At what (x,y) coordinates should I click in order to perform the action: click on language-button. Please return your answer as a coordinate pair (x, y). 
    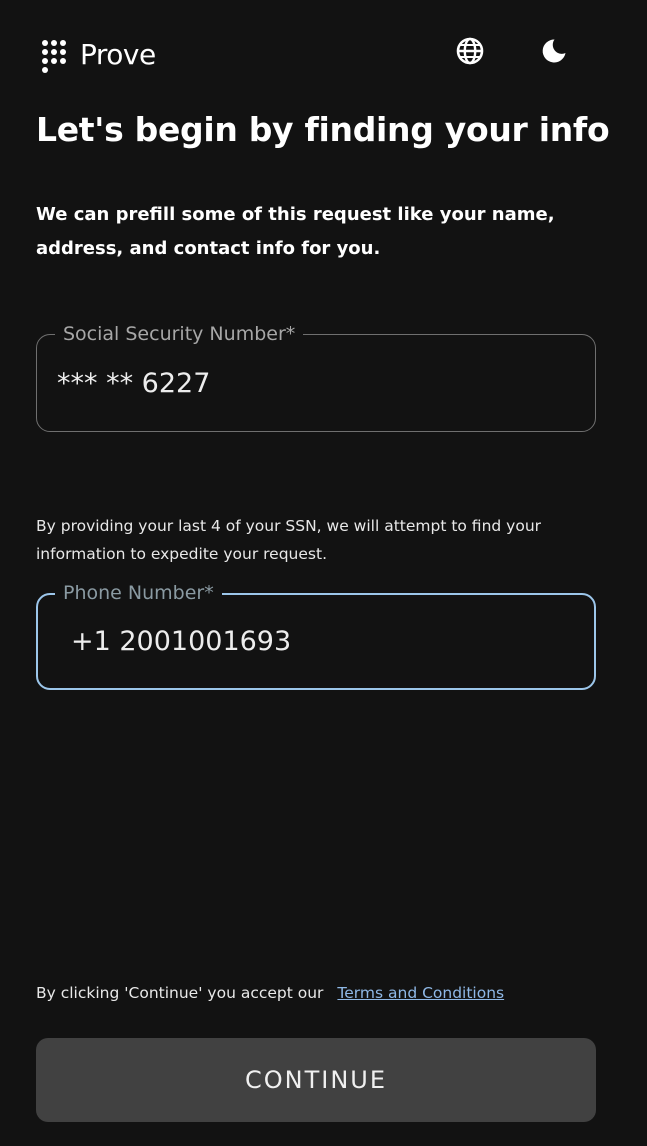
    Looking at the image, I should click on (470, 51).